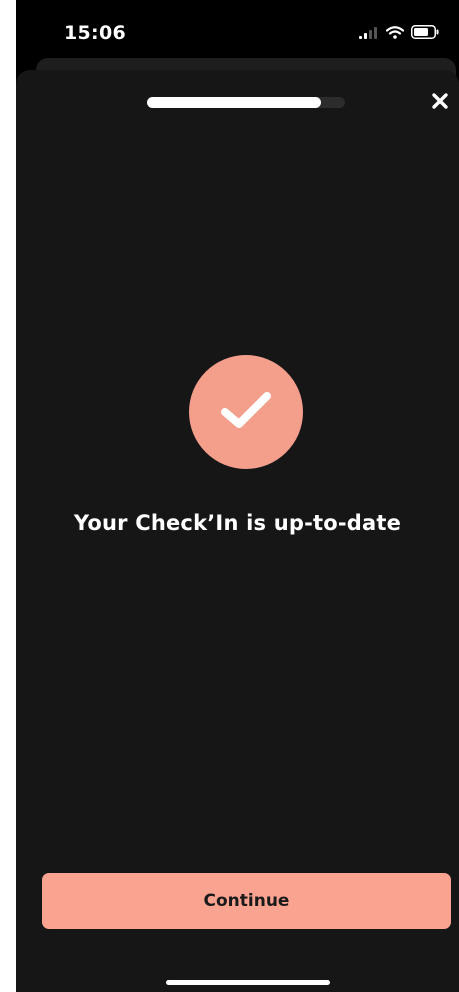 The width and height of the screenshot is (459, 992). I want to click on success-badge, so click(246, 412).